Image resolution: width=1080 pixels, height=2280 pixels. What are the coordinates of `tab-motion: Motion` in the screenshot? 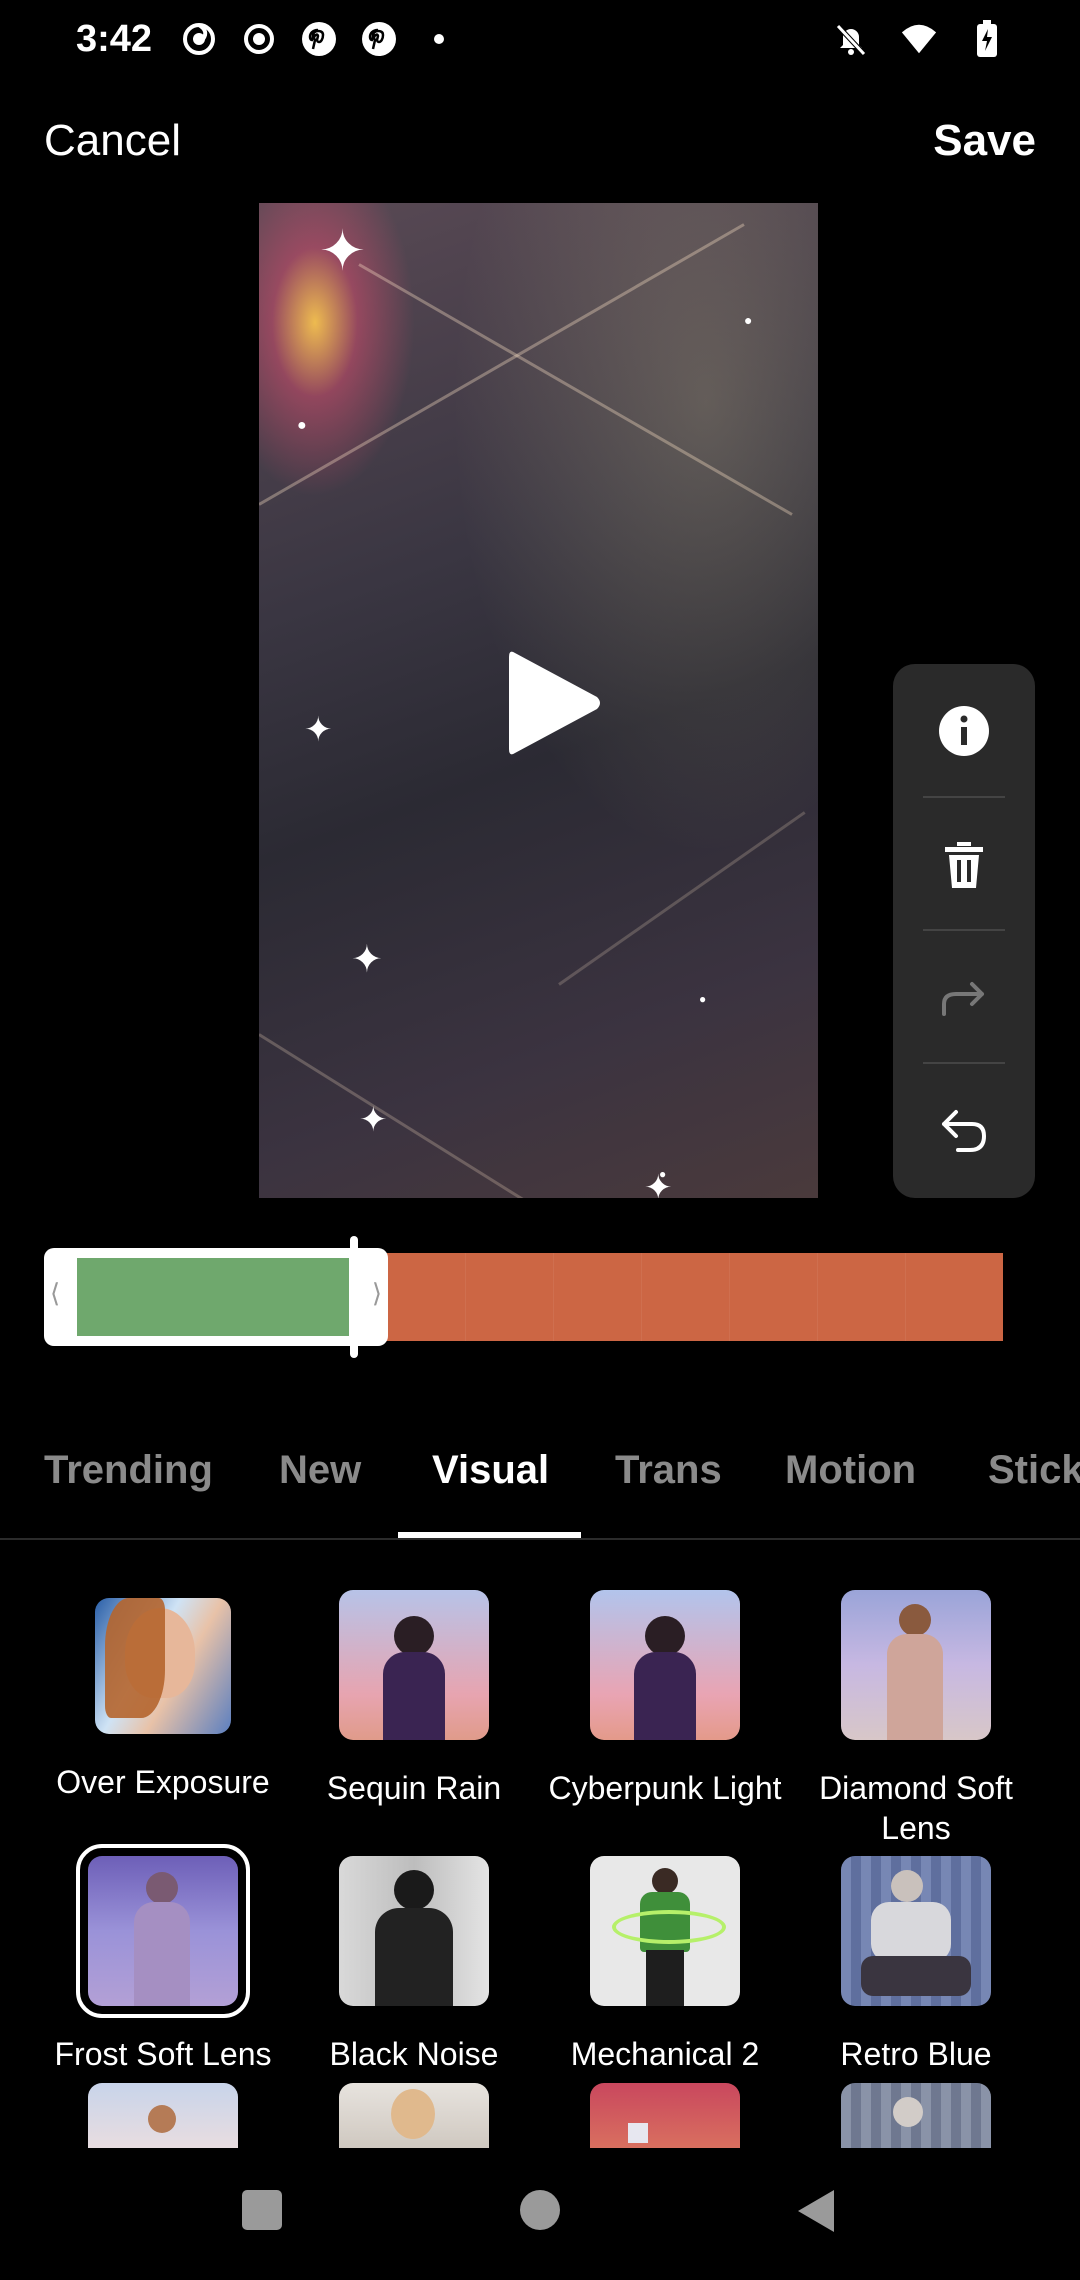 It's located at (850, 1470).